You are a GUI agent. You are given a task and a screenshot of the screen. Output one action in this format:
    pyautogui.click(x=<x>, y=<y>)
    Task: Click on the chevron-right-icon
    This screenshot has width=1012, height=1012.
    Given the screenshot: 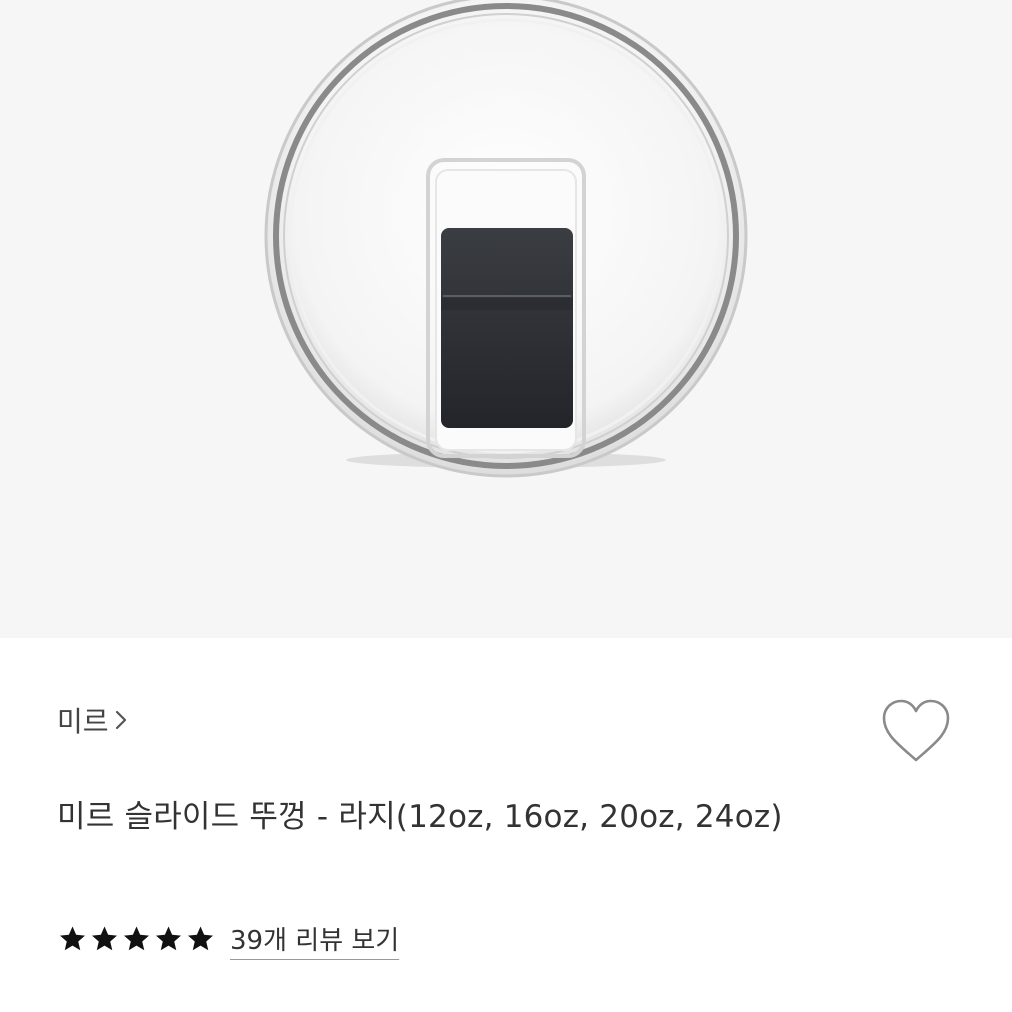 What is the action you would take?
    pyautogui.click(x=120, y=720)
    